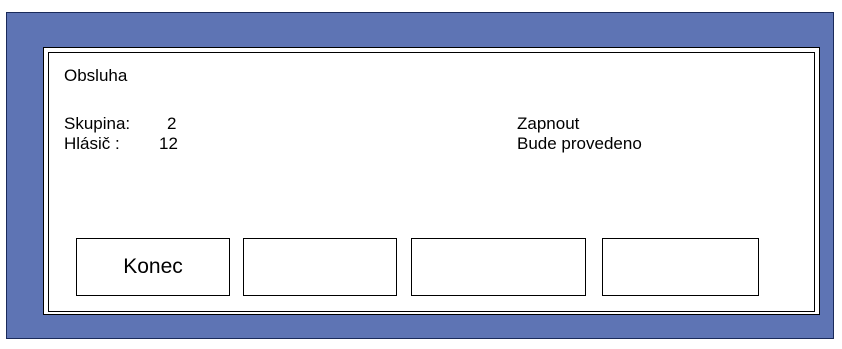 This screenshot has height=349, width=842. What do you see at coordinates (153, 267) in the screenshot?
I see `end-button: Konec` at bounding box center [153, 267].